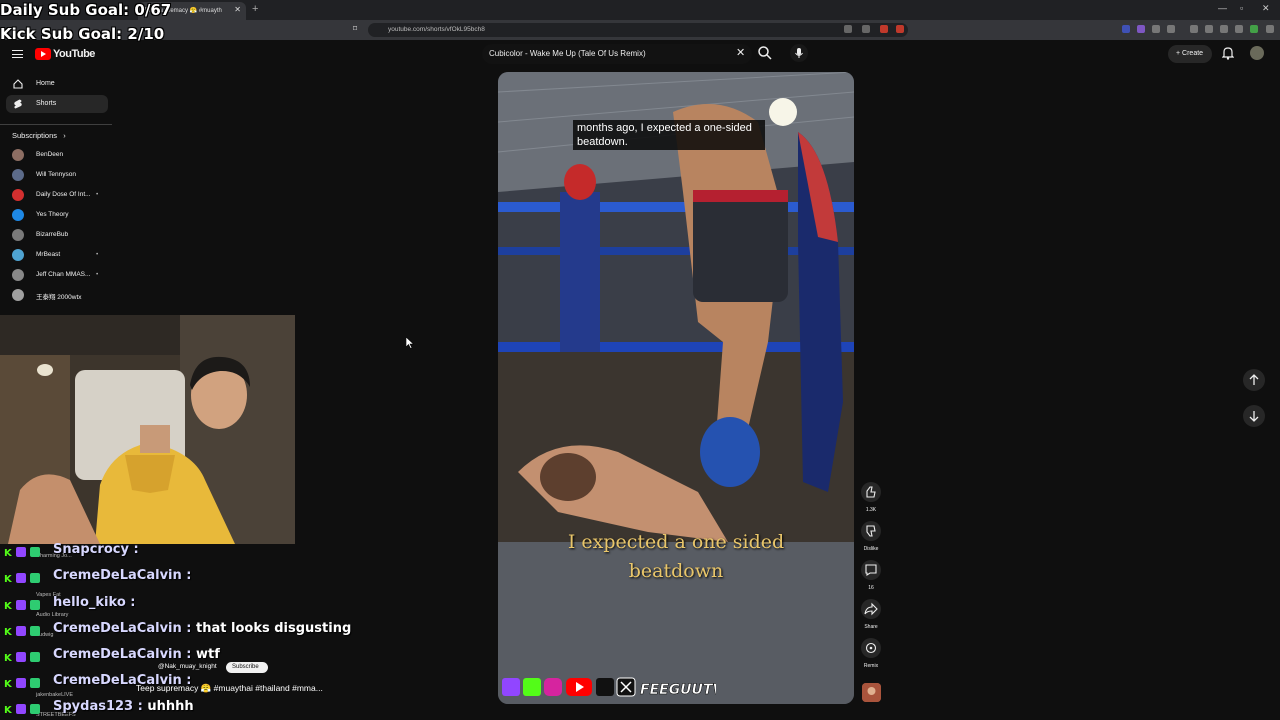 The image size is (1280, 720). Describe the element at coordinates (60, 196) in the screenshot. I see `sidebar-subscription-item: Daily Dose Of Int... •` at that location.